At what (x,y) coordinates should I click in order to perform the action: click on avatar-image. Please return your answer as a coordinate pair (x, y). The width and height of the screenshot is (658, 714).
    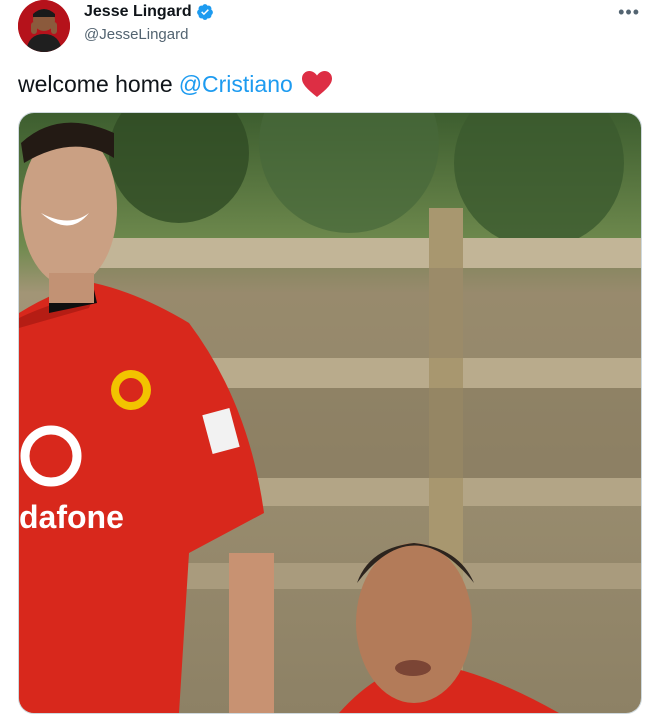
    Looking at the image, I should click on (44, 26).